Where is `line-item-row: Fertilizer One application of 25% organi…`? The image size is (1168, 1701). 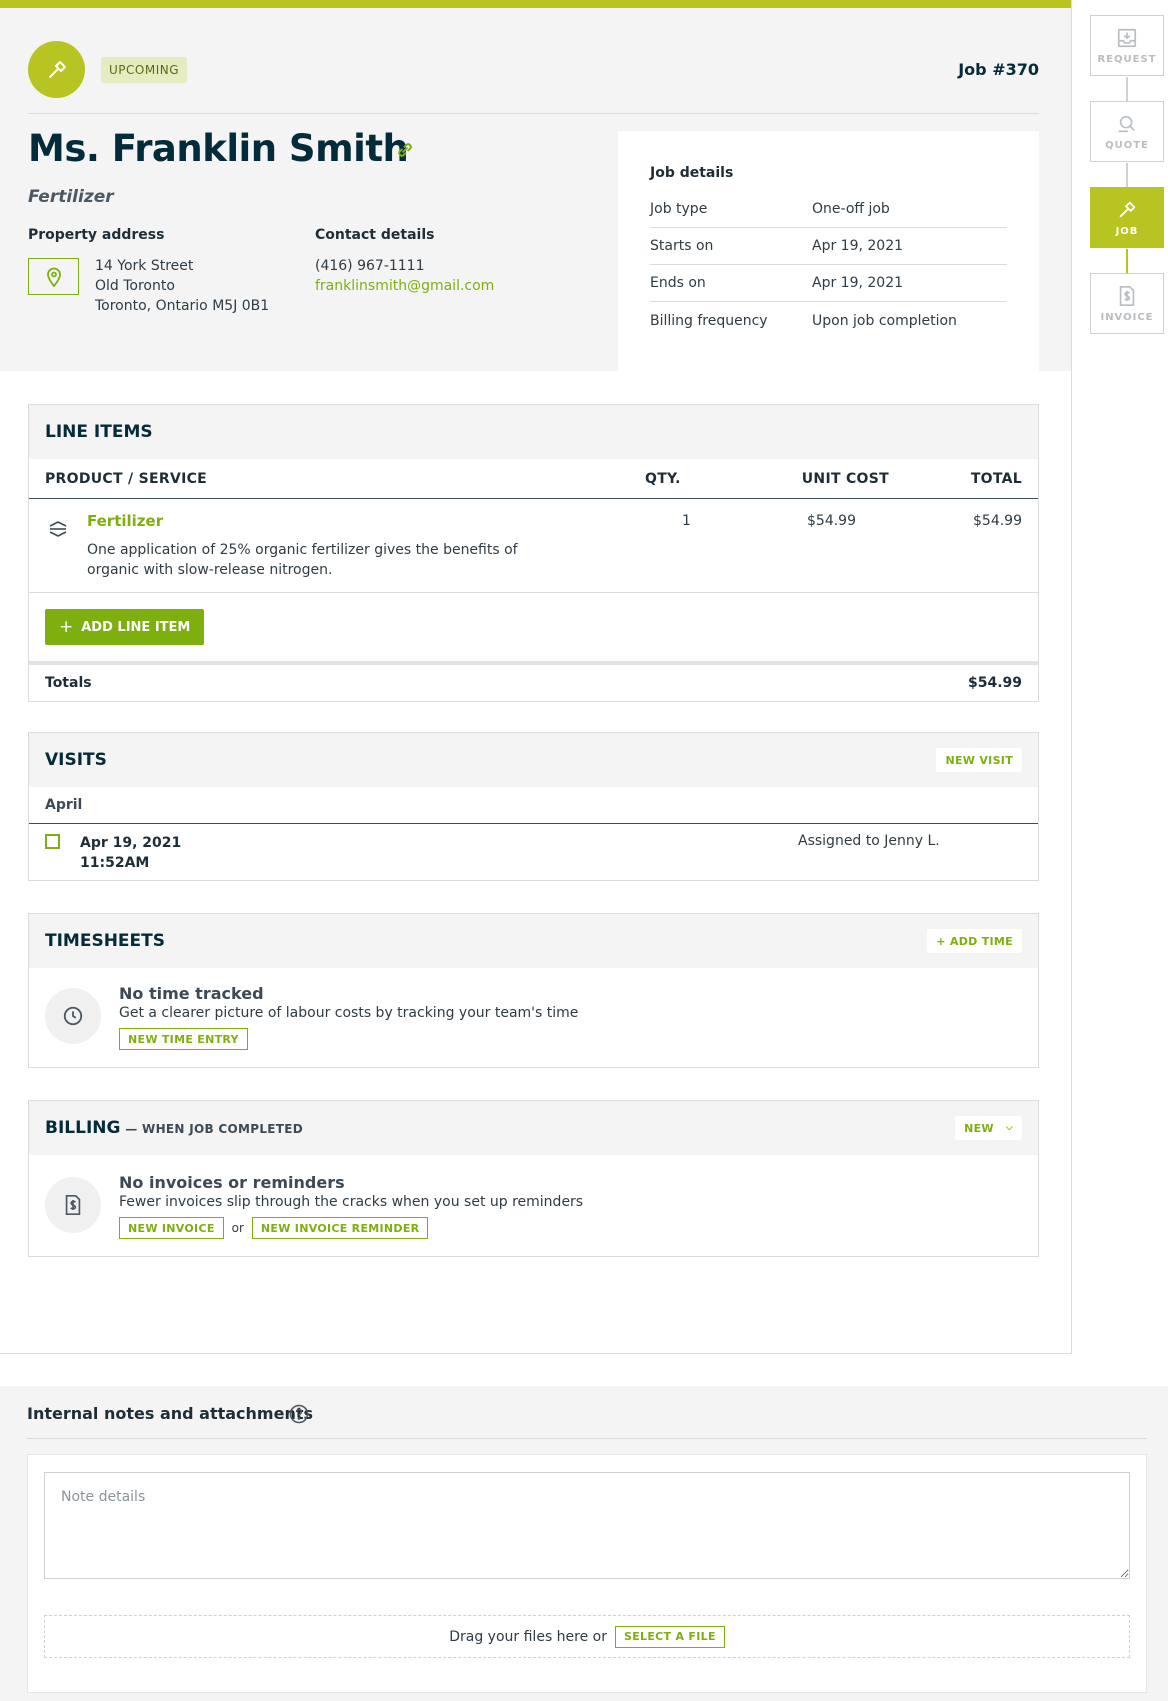 line-item-row: Fertilizer One application of 25% organi… is located at coordinates (533, 546).